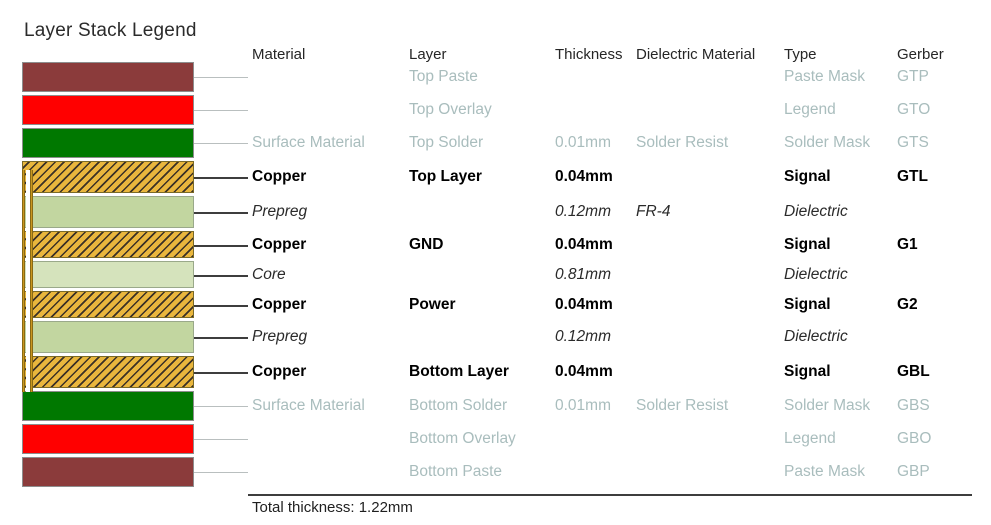 The height and width of the screenshot is (525, 991). What do you see at coordinates (108, 274) in the screenshot?
I see `layer-swatch-core` at bounding box center [108, 274].